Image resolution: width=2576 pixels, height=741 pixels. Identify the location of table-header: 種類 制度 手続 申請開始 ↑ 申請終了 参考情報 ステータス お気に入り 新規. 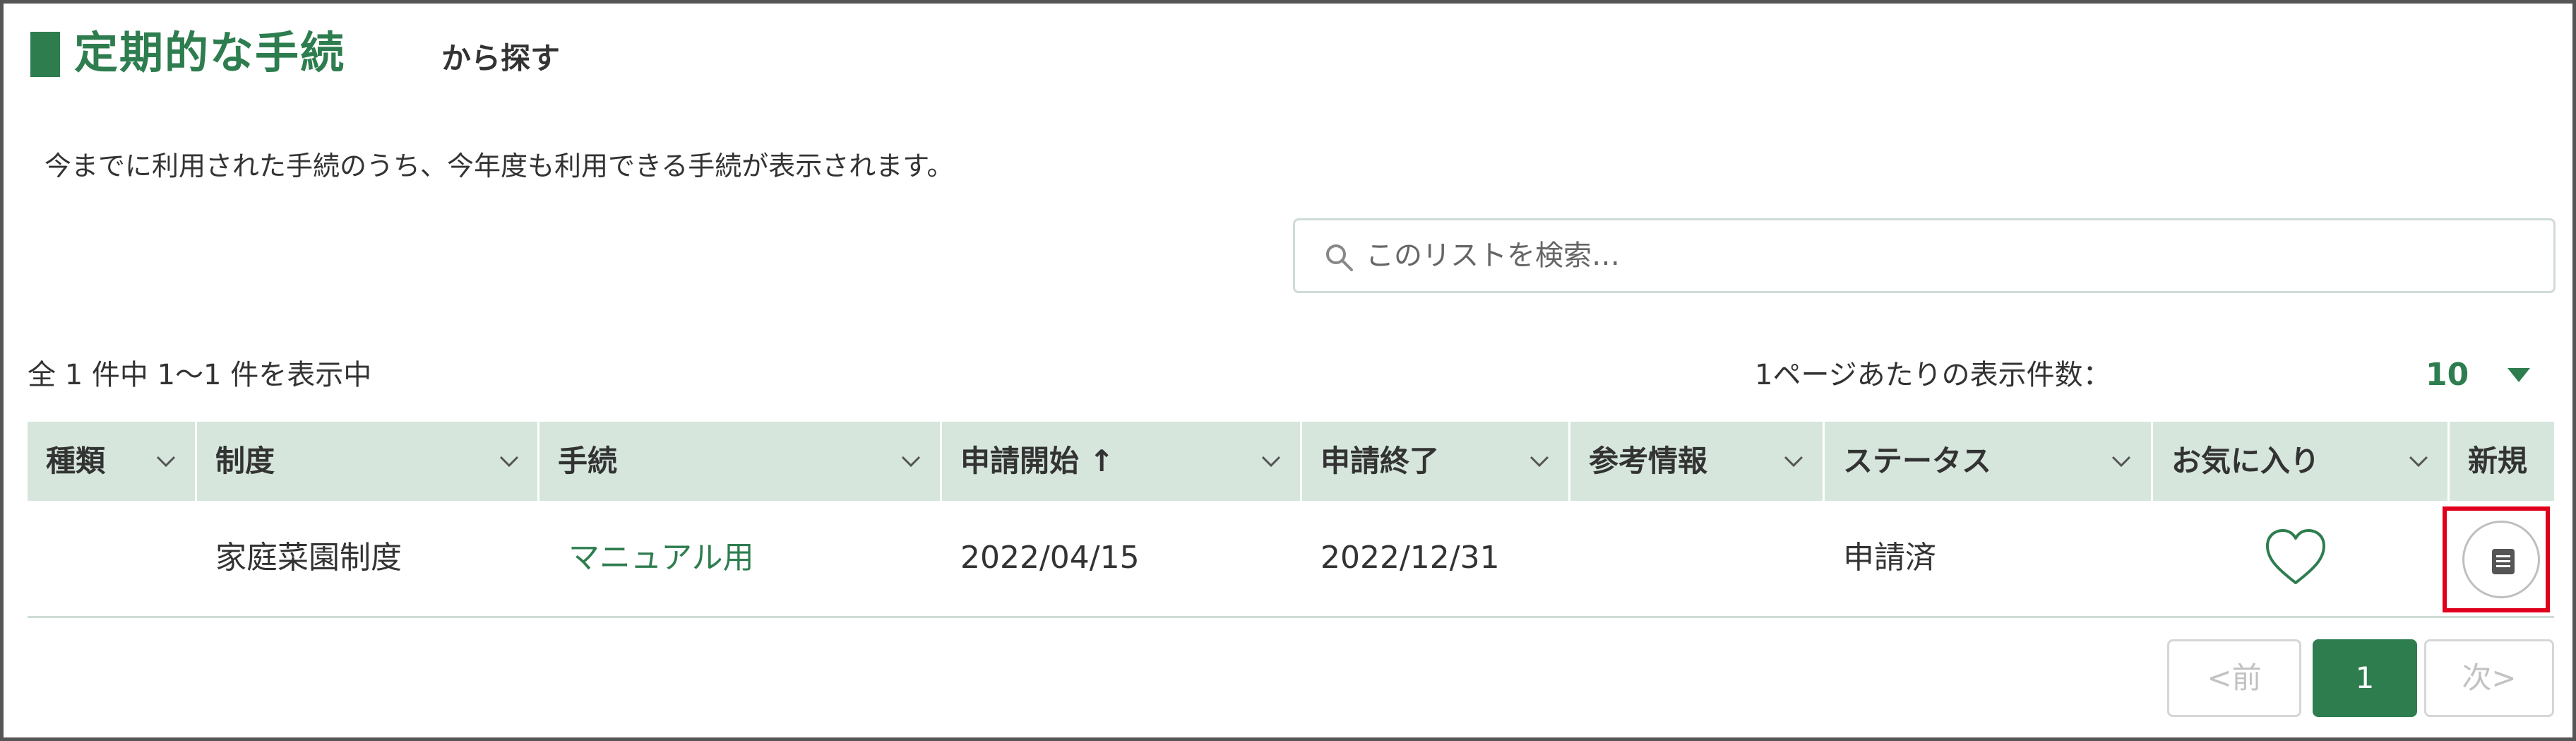
(1291, 461).